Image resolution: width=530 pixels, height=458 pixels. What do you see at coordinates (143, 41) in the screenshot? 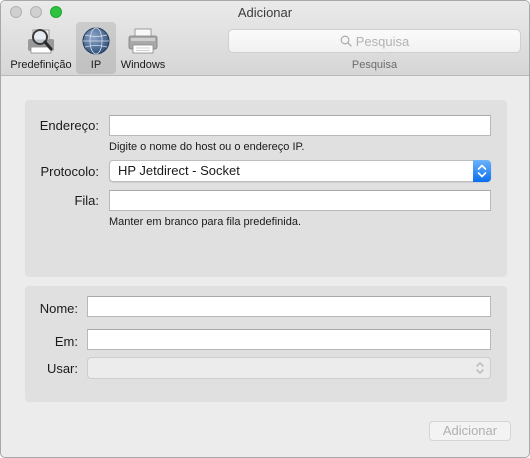
I see `windows-printer-icon` at bounding box center [143, 41].